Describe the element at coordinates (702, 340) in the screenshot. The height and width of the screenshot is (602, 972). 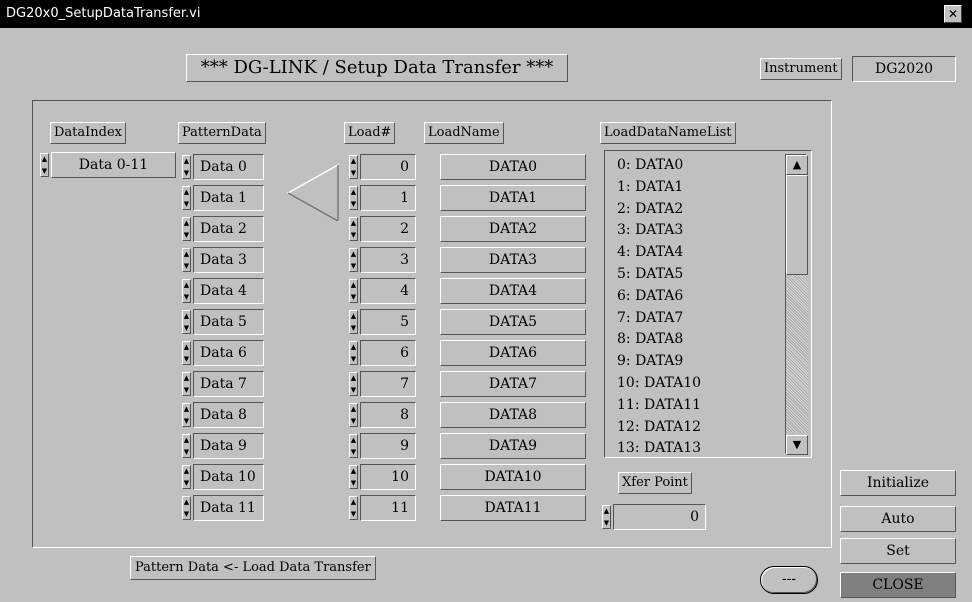
I see `list-item: 8: DATA8` at that location.